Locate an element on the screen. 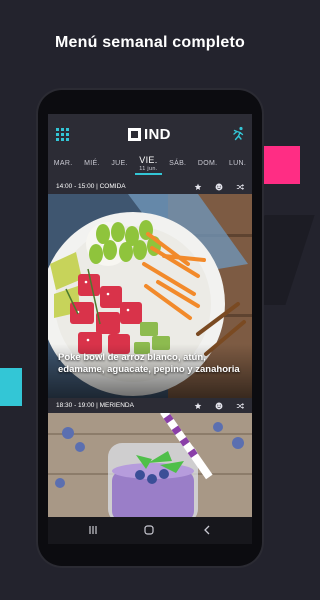 This screenshot has height=600, width=320. home-icon is located at coordinates (149, 530).